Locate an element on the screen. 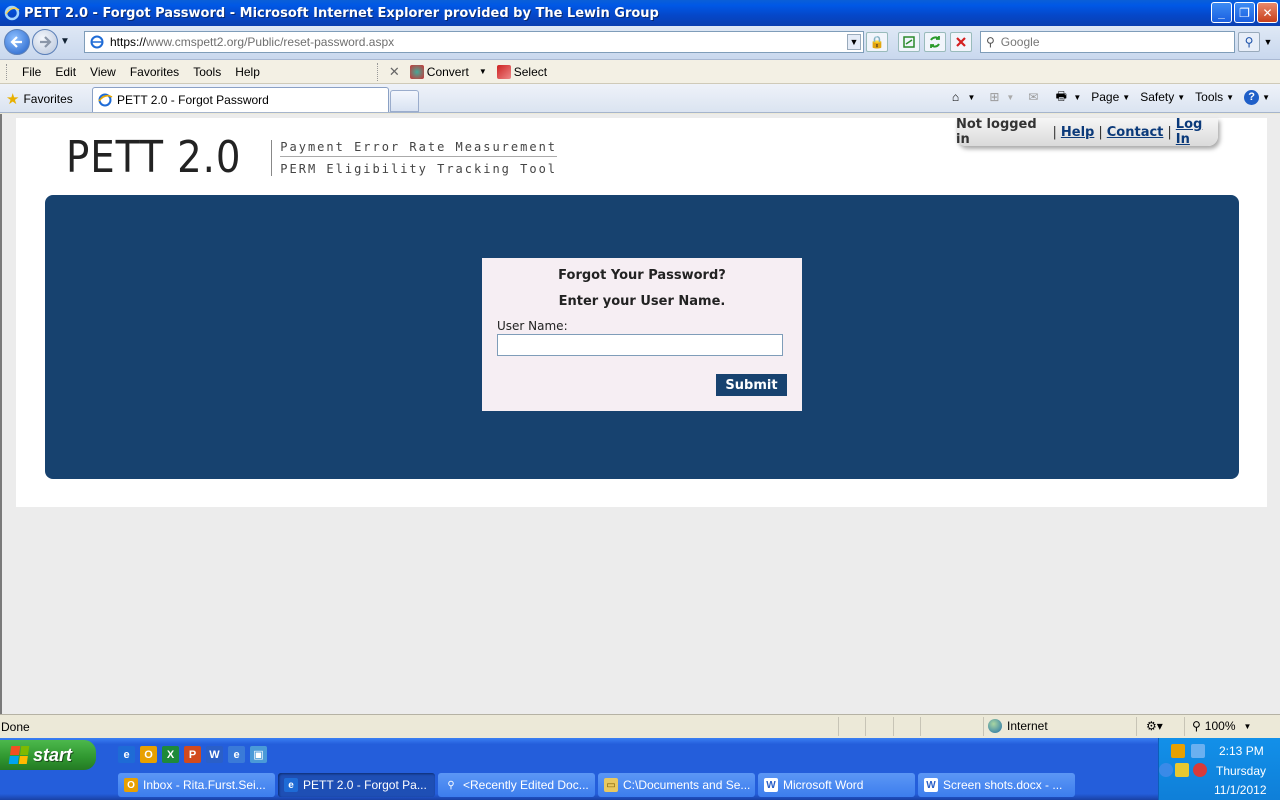 Image resolution: width=1280 pixels, height=800 pixels. protected-mode-icon: ⚙▾ is located at coordinates (1154, 726).